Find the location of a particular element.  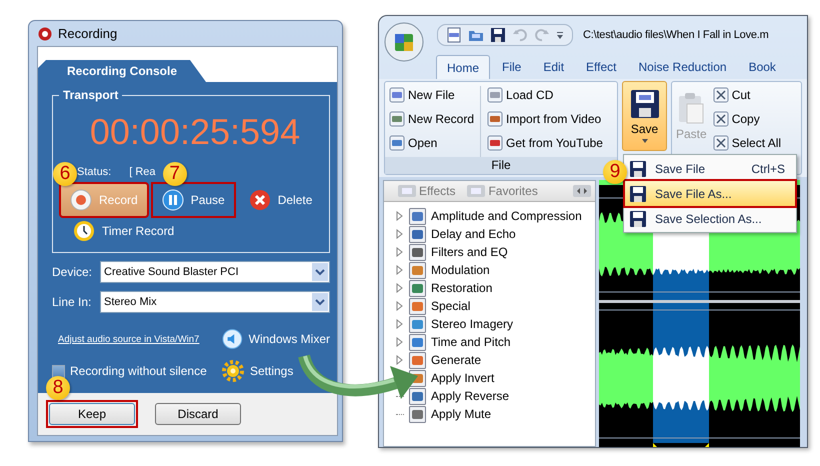

app-orb-icon is located at coordinates (404, 42).